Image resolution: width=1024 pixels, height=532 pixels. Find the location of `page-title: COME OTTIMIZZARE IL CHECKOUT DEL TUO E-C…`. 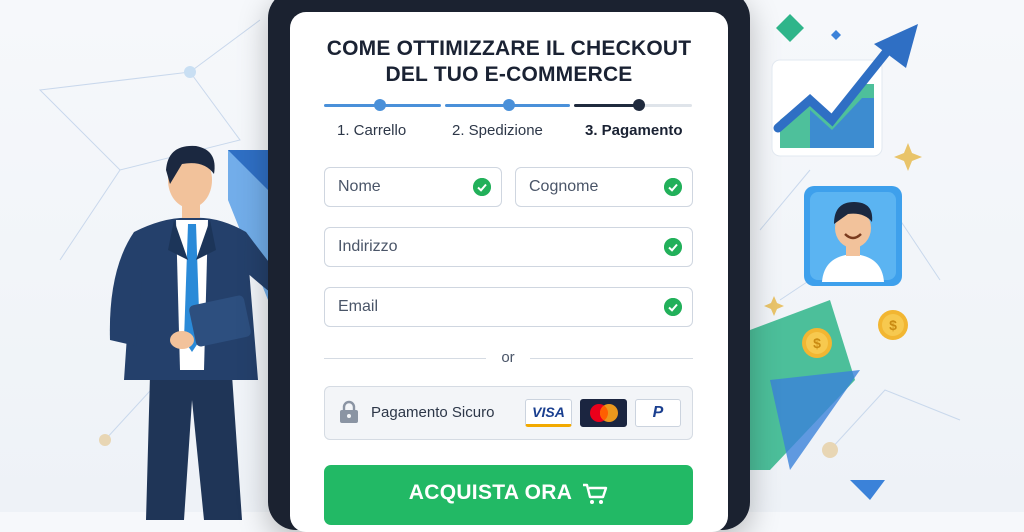

page-title: COME OTTIMIZZARE IL CHECKOUT DEL TUO E-C… is located at coordinates (509, 62).